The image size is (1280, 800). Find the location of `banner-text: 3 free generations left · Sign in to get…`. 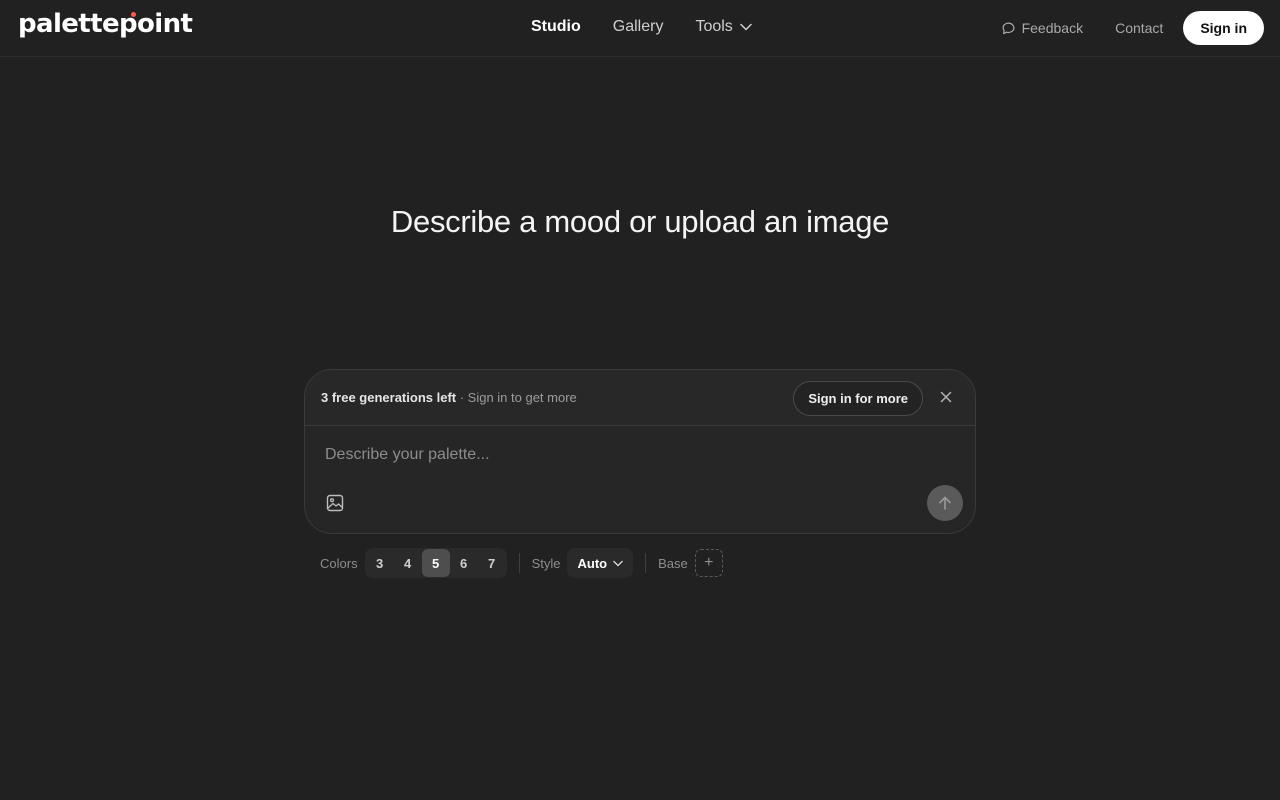

banner-text: 3 free generations left · Sign in to get… is located at coordinates (449, 397).